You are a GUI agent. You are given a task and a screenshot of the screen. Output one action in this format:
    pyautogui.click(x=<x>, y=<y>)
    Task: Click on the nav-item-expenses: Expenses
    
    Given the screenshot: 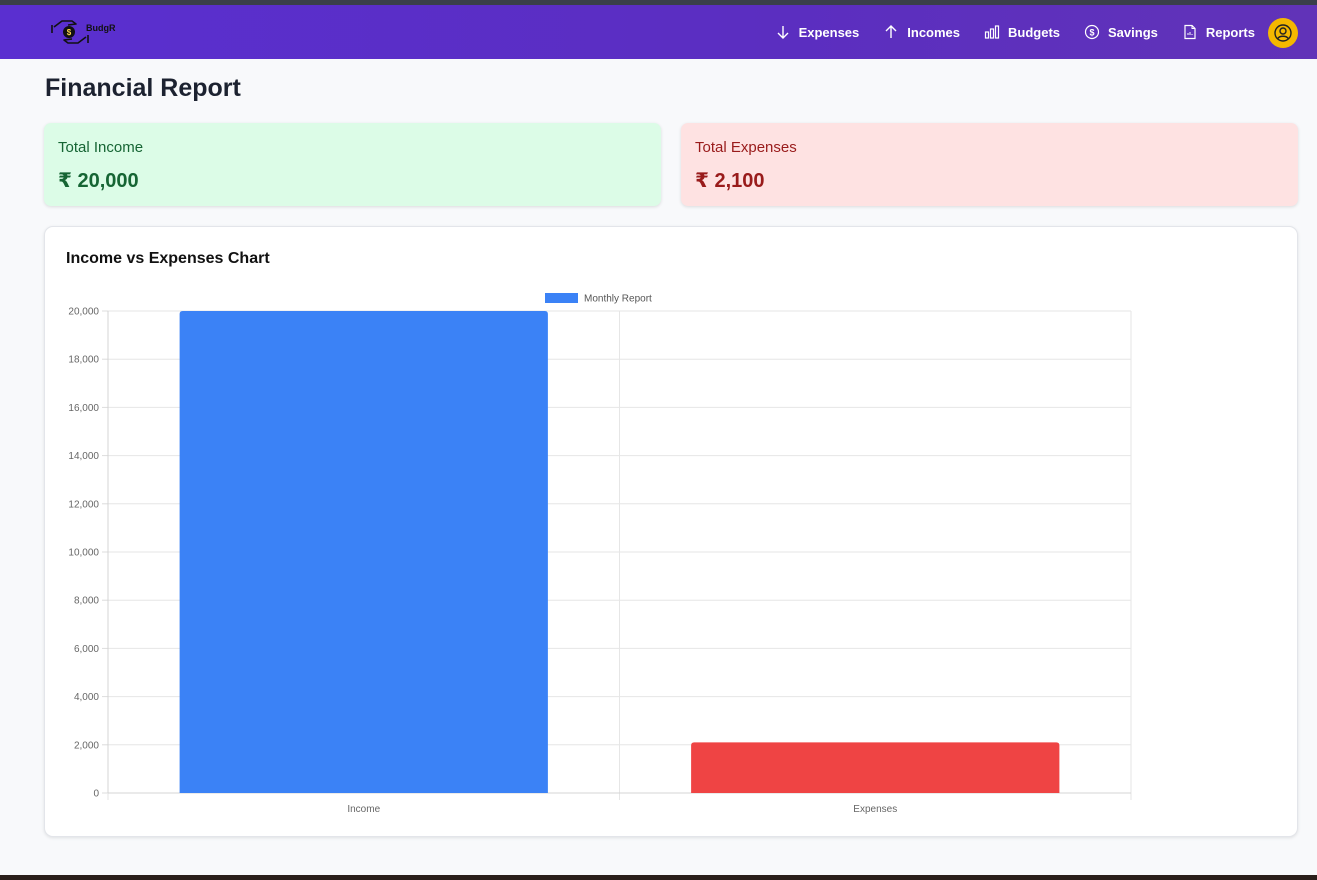 What is the action you would take?
    pyautogui.click(x=817, y=32)
    